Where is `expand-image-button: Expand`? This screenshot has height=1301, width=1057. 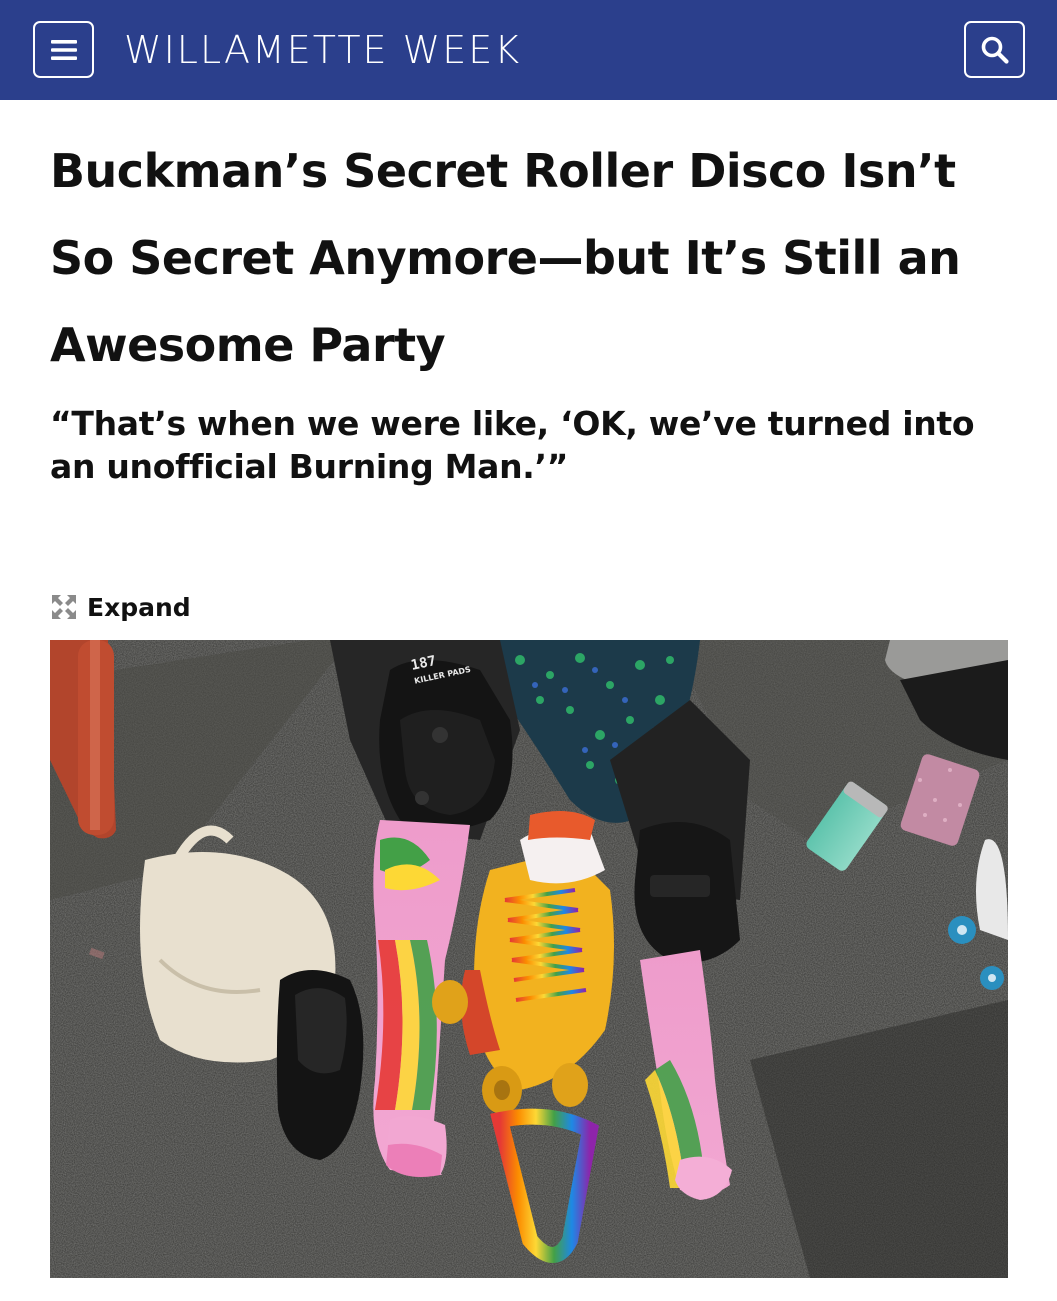 expand-image-button: Expand is located at coordinates (120, 607).